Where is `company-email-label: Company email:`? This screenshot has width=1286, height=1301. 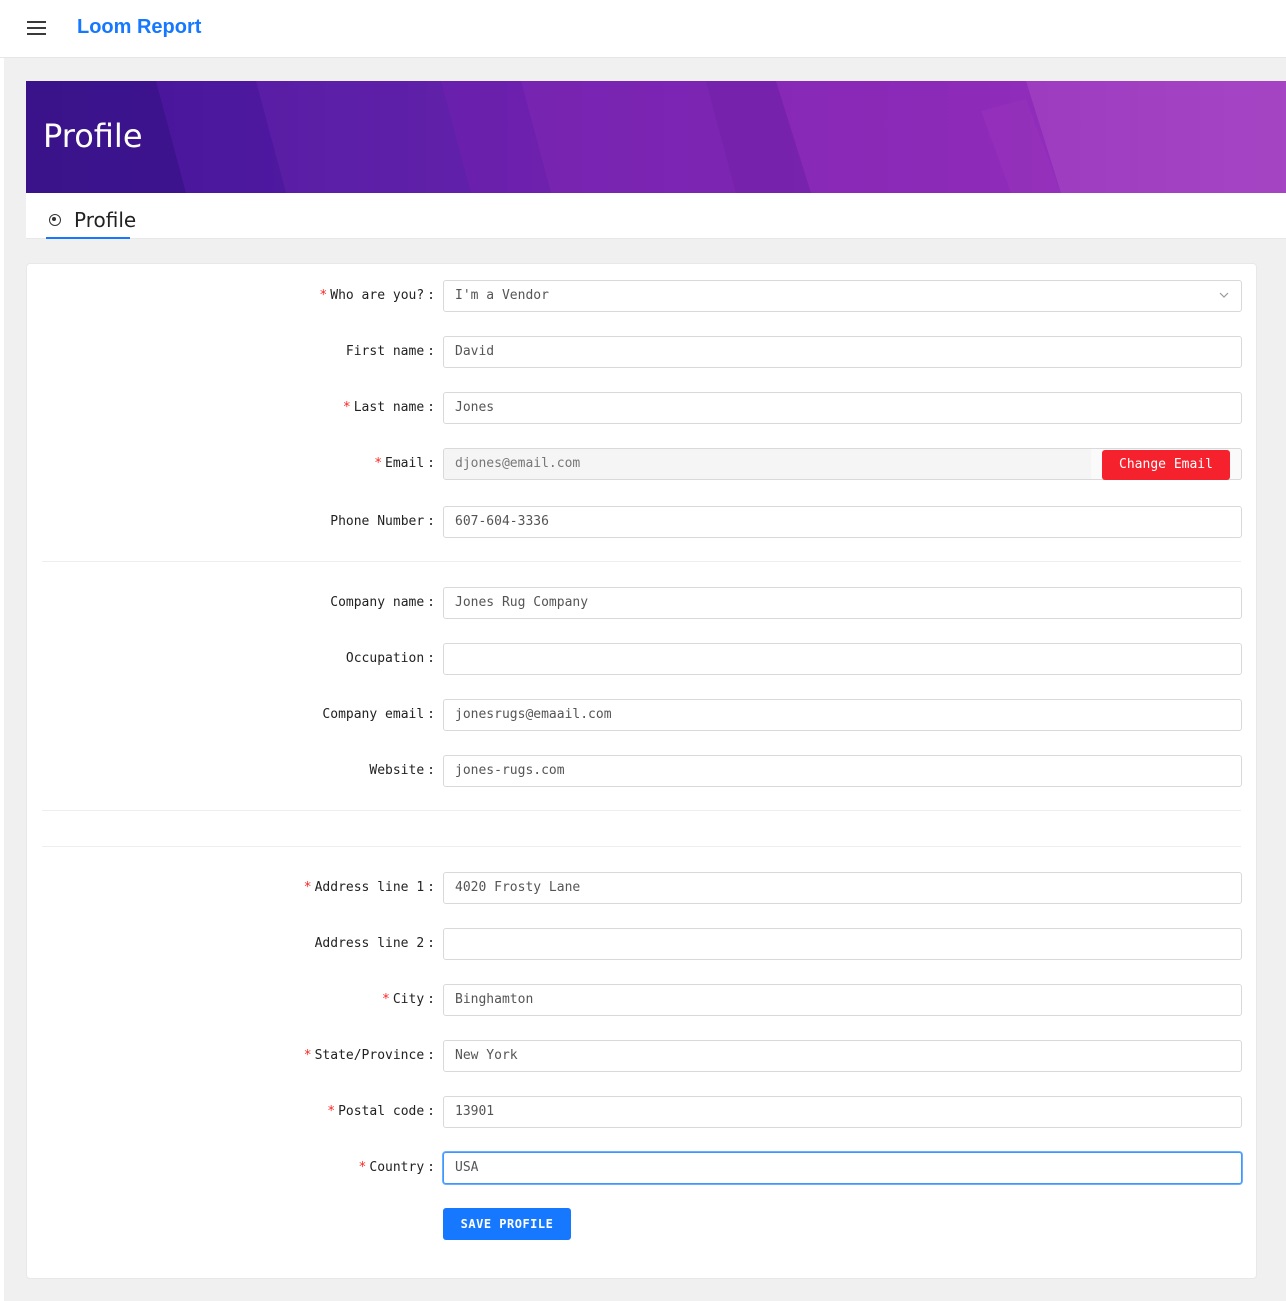 company-email-label: Company email: is located at coordinates (378, 714).